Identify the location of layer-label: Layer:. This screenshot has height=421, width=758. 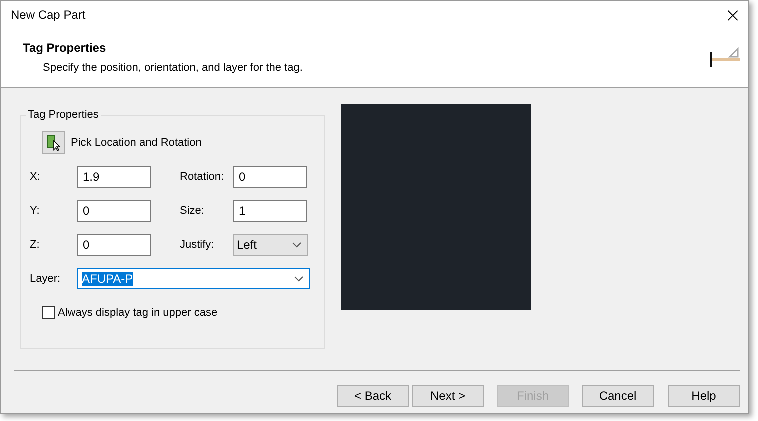
(46, 278).